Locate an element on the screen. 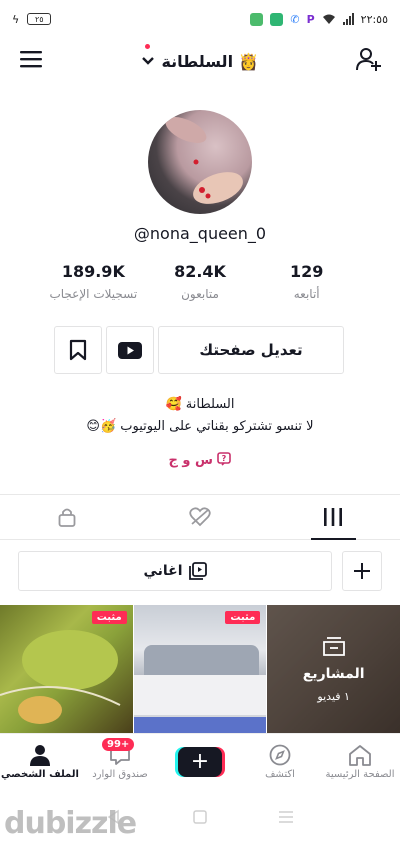 This screenshot has width=400, height=844. create-button: + is located at coordinates (200, 761).